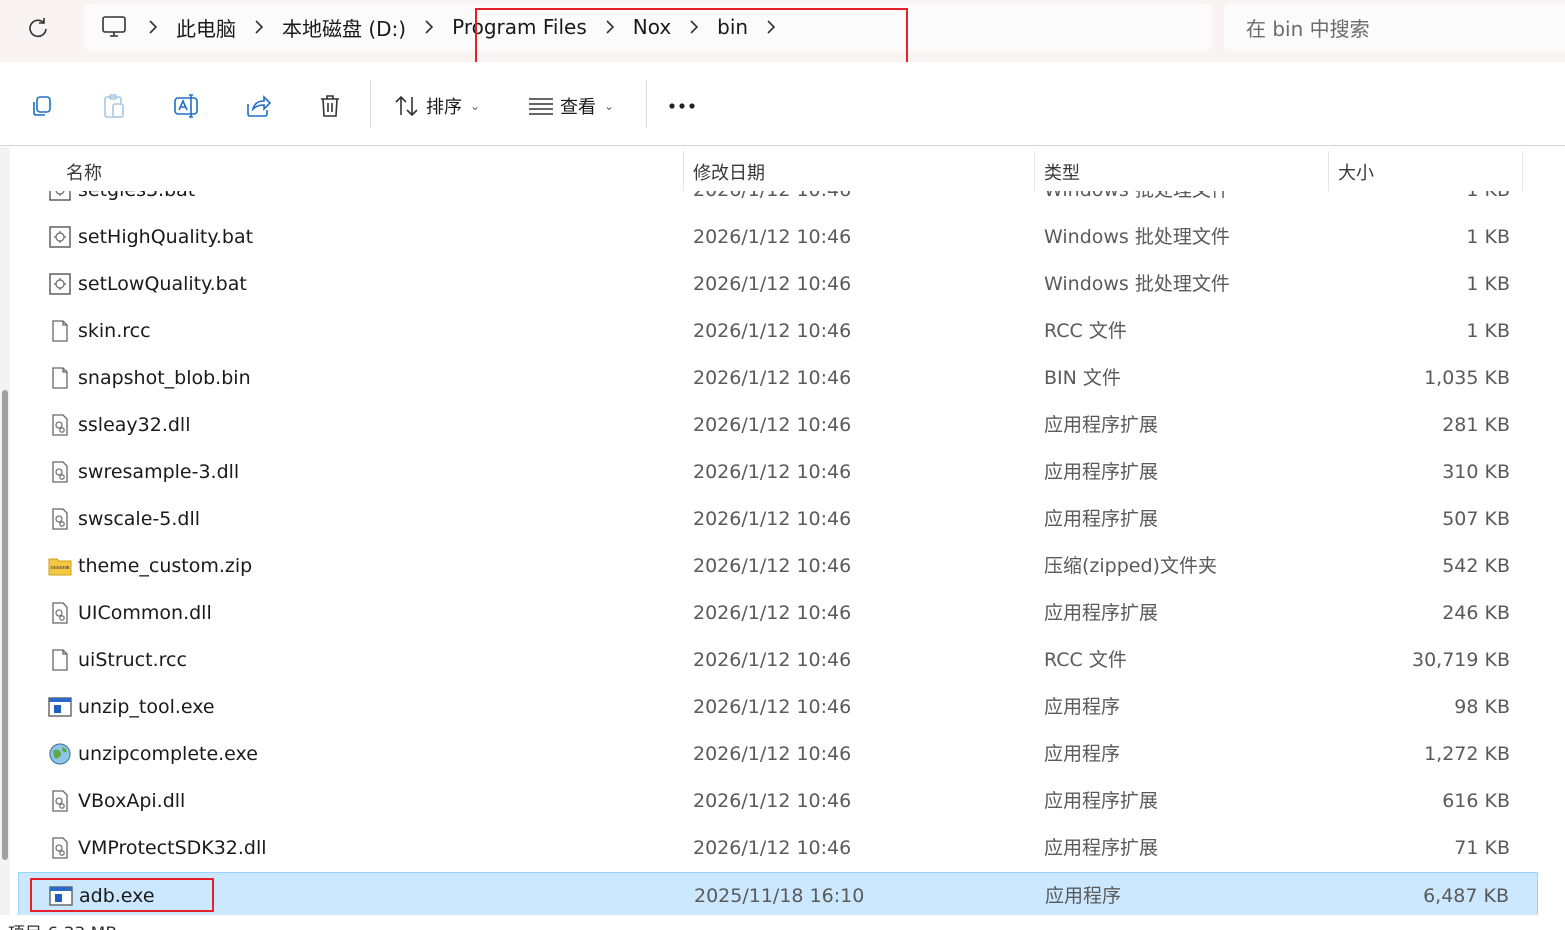 The width and height of the screenshot is (1565, 930). What do you see at coordinates (114, 331) in the screenshot?
I see `file-name: skin.rcc` at bounding box center [114, 331].